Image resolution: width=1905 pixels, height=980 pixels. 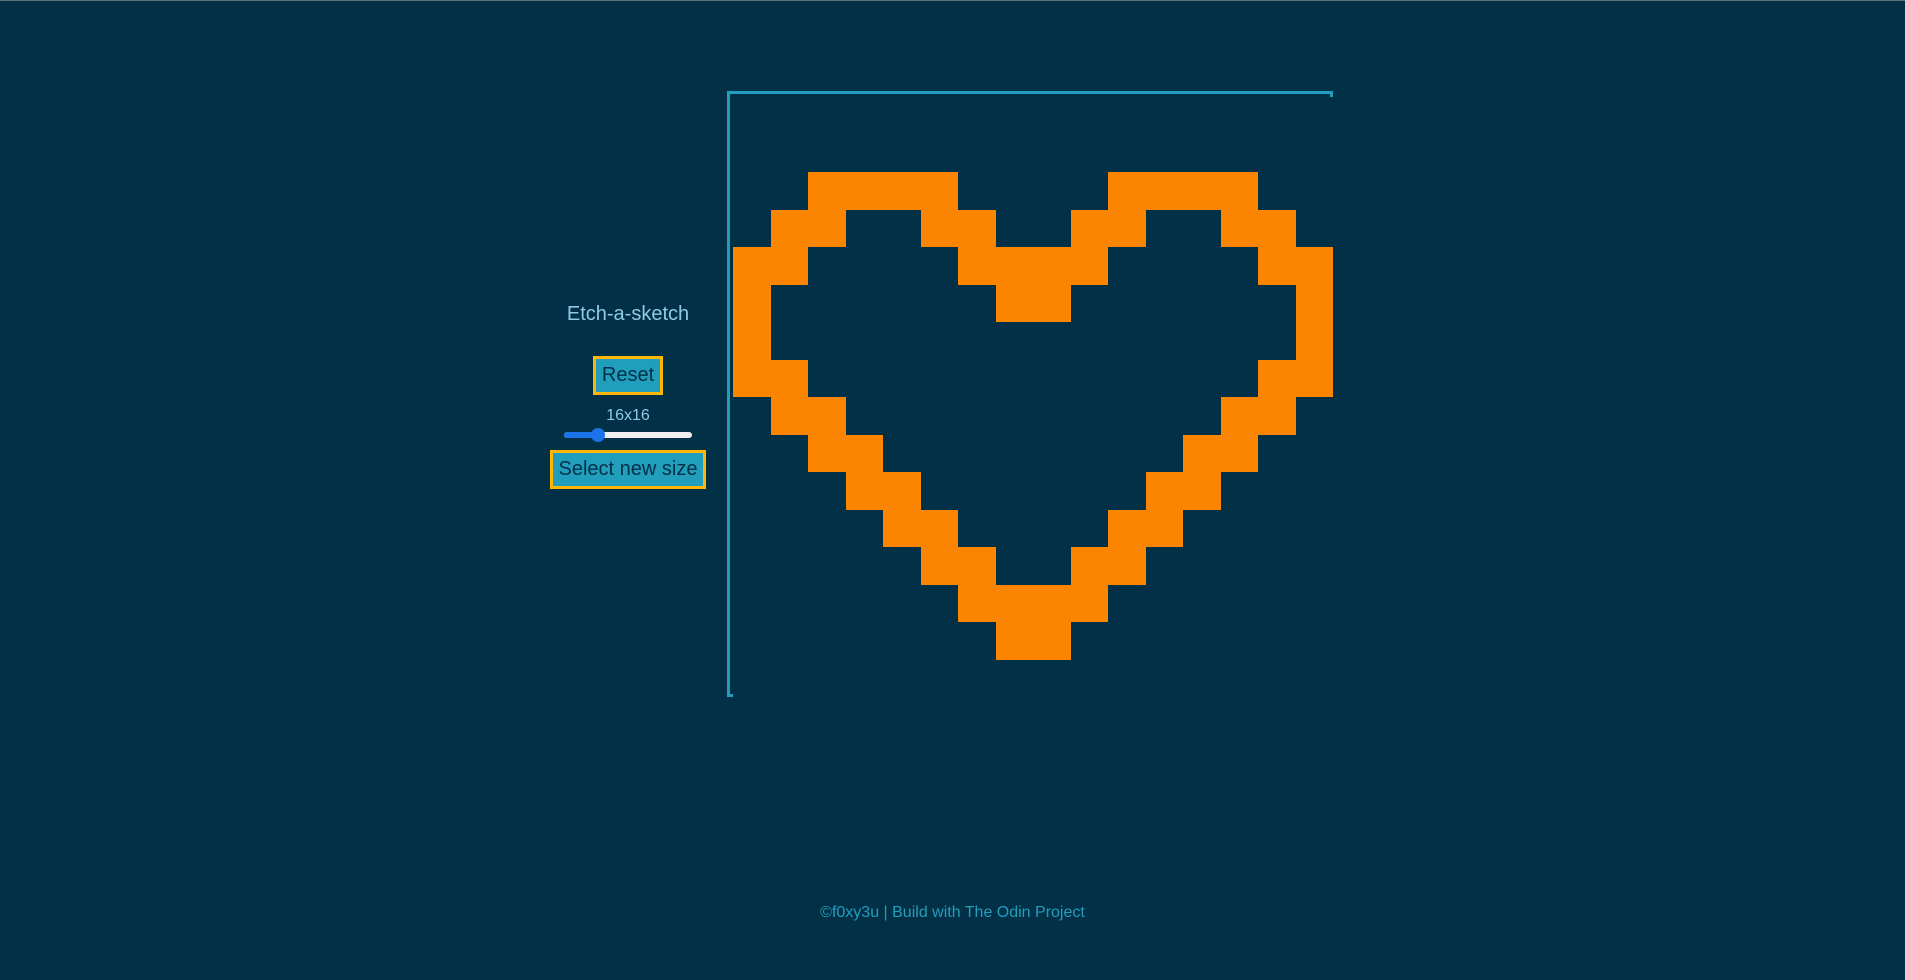 What do you see at coordinates (628, 435) in the screenshot?
I see `grid-size-slider` at bounding box center [628, 435].